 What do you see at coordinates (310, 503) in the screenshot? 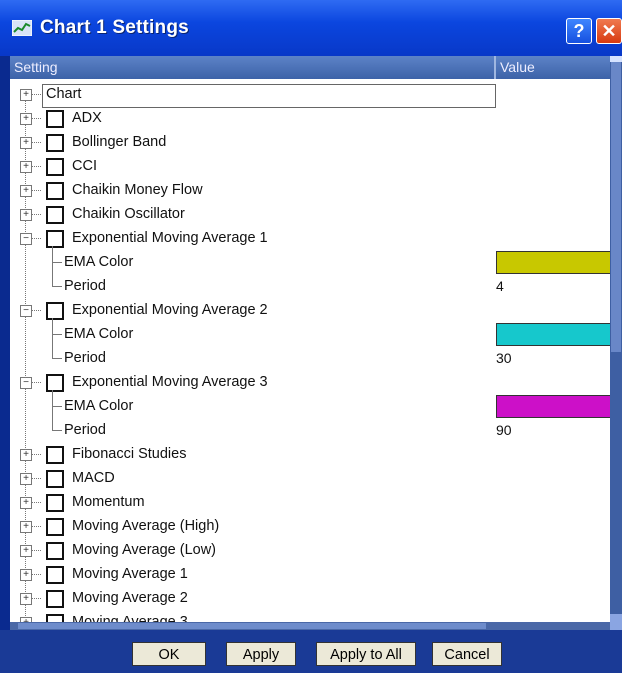
I see `tree-item-momentum: + Momentum` at bounding box center [310, 503].